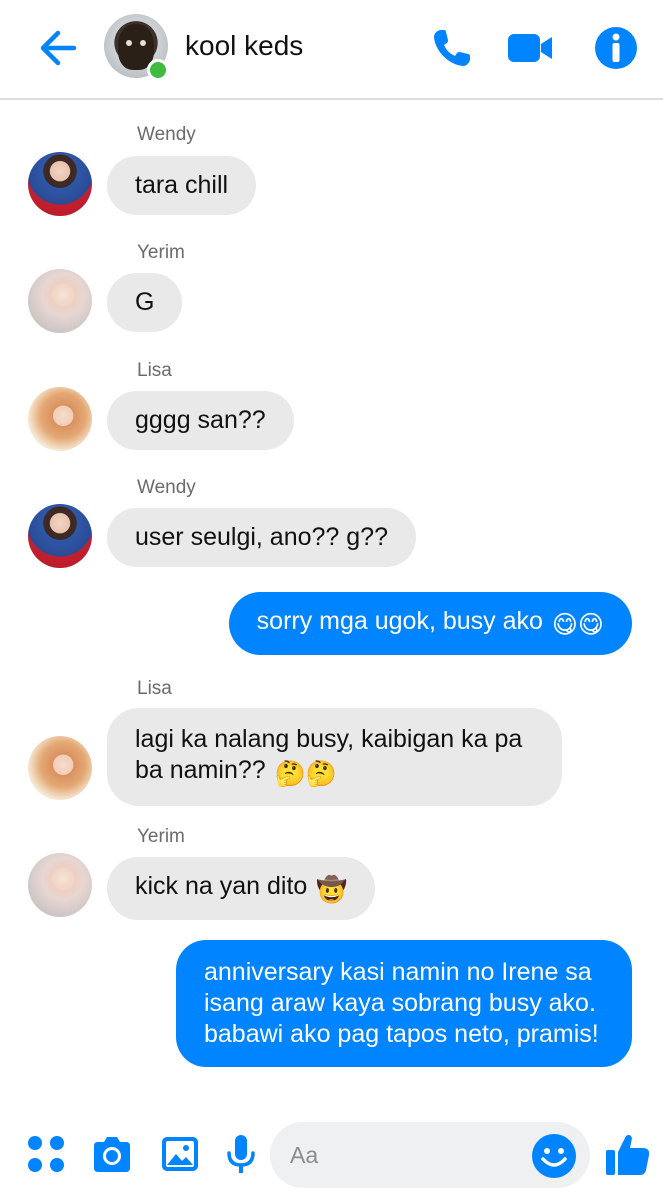  I want to click on message-text: G, so click(145, 302).